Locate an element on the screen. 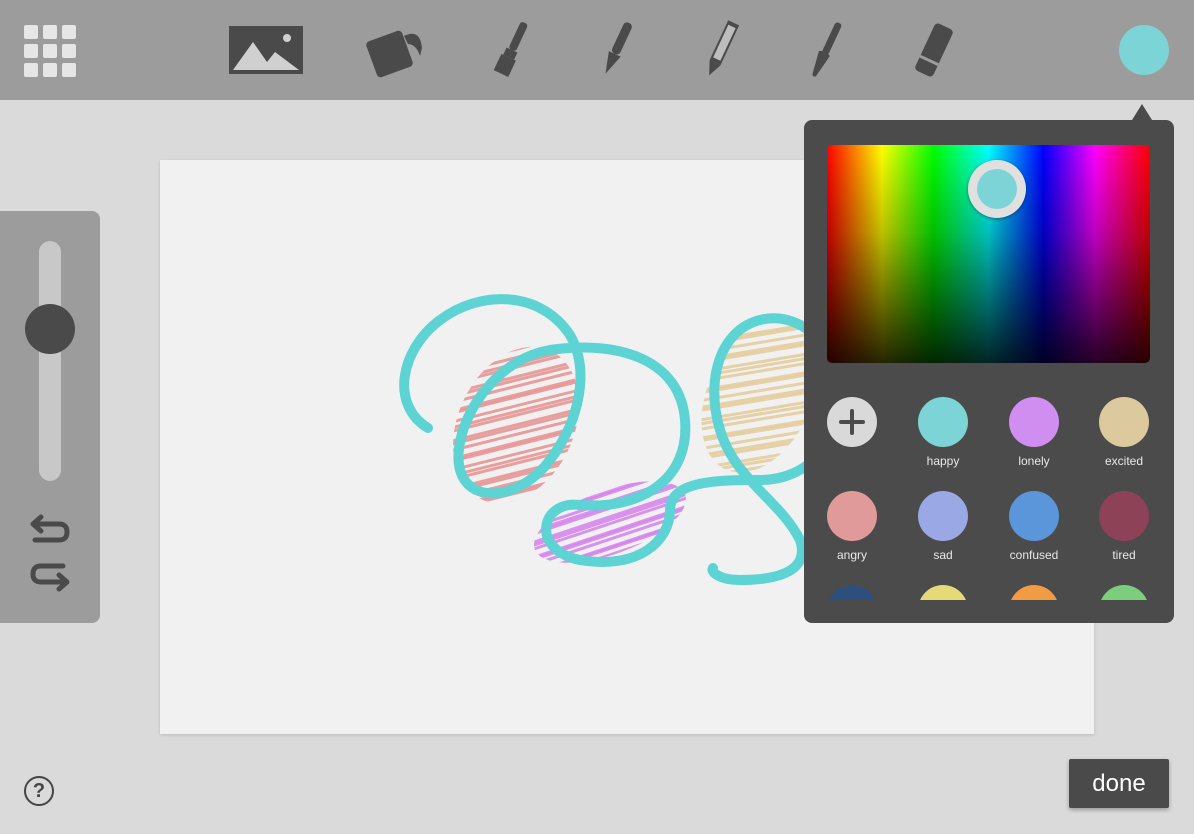 The height and width of the screenshot is (834, 1194). swatch-label: happy is located at coordinates (943, 461).